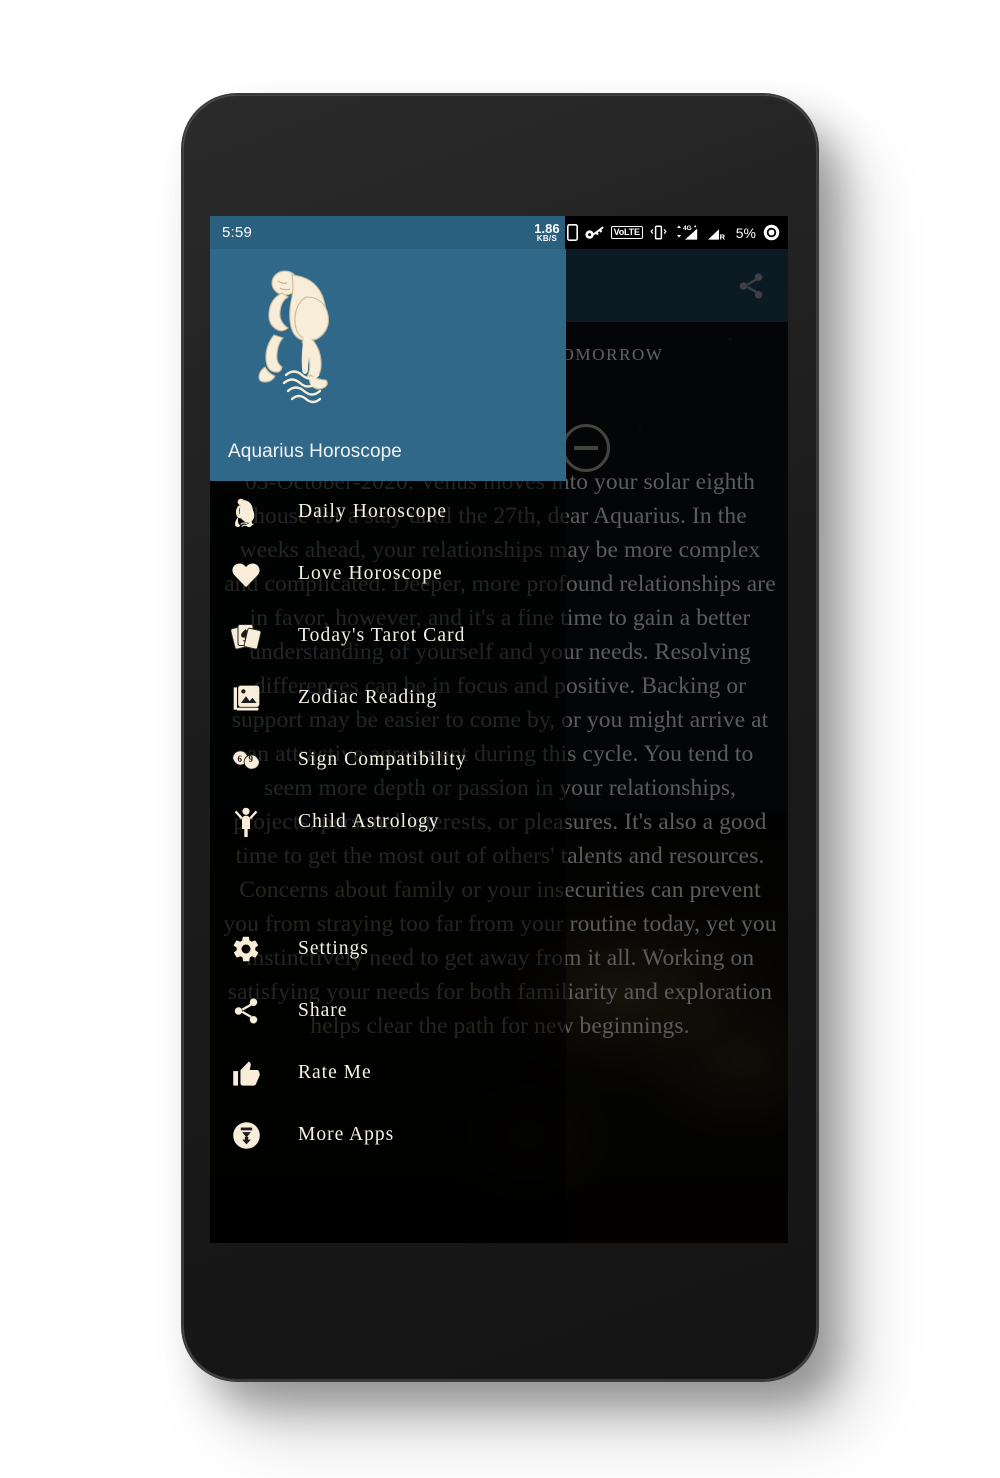 This screenshot has width=1000, height=1478. I want to click on drawer-item-todays-tarot-card: Today's Tarot Card, so click(388, 636).